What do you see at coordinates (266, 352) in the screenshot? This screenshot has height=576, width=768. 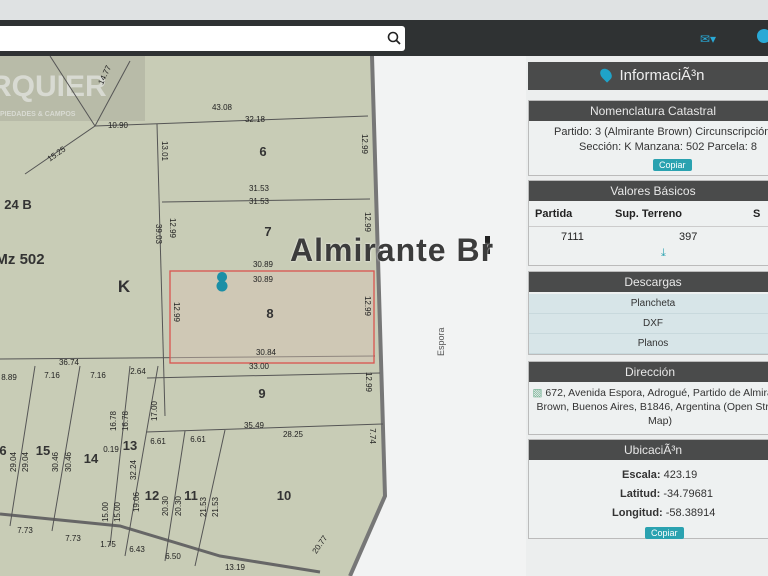 I see `map-label: 30.84` at bounding box center [266, 352].